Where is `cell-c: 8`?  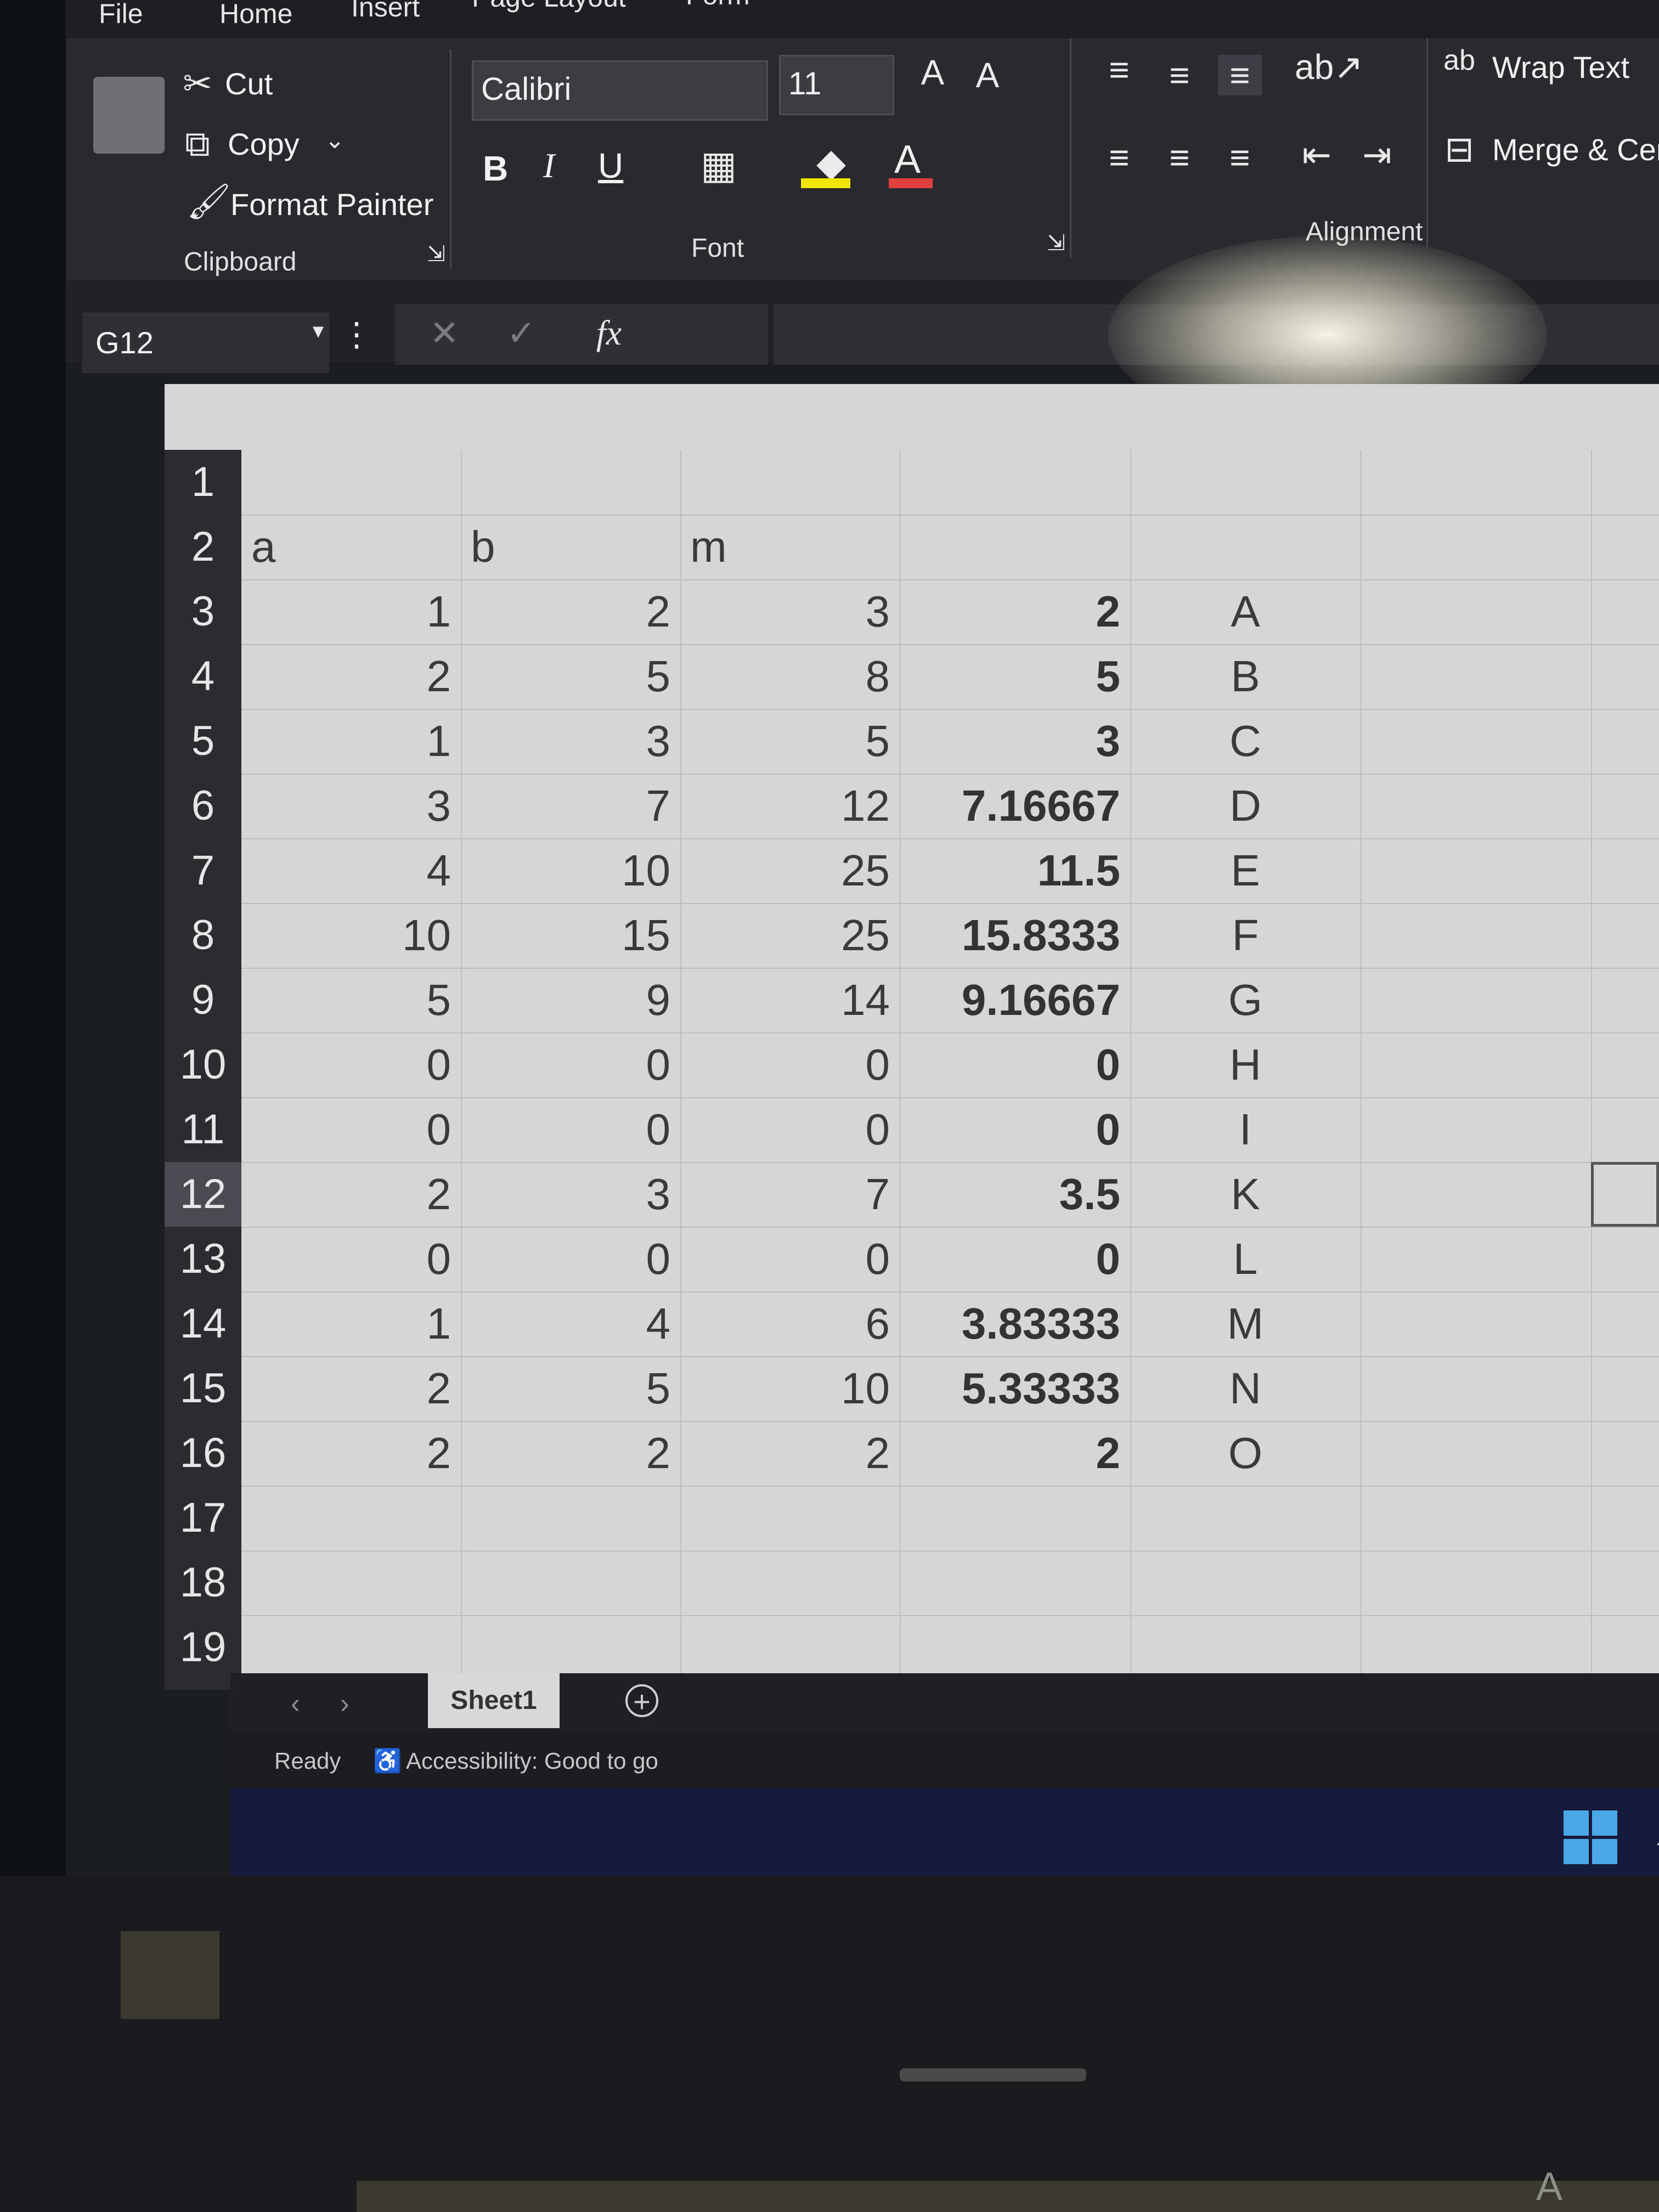
cell-c: 8 is located at coordinates (790, 677).